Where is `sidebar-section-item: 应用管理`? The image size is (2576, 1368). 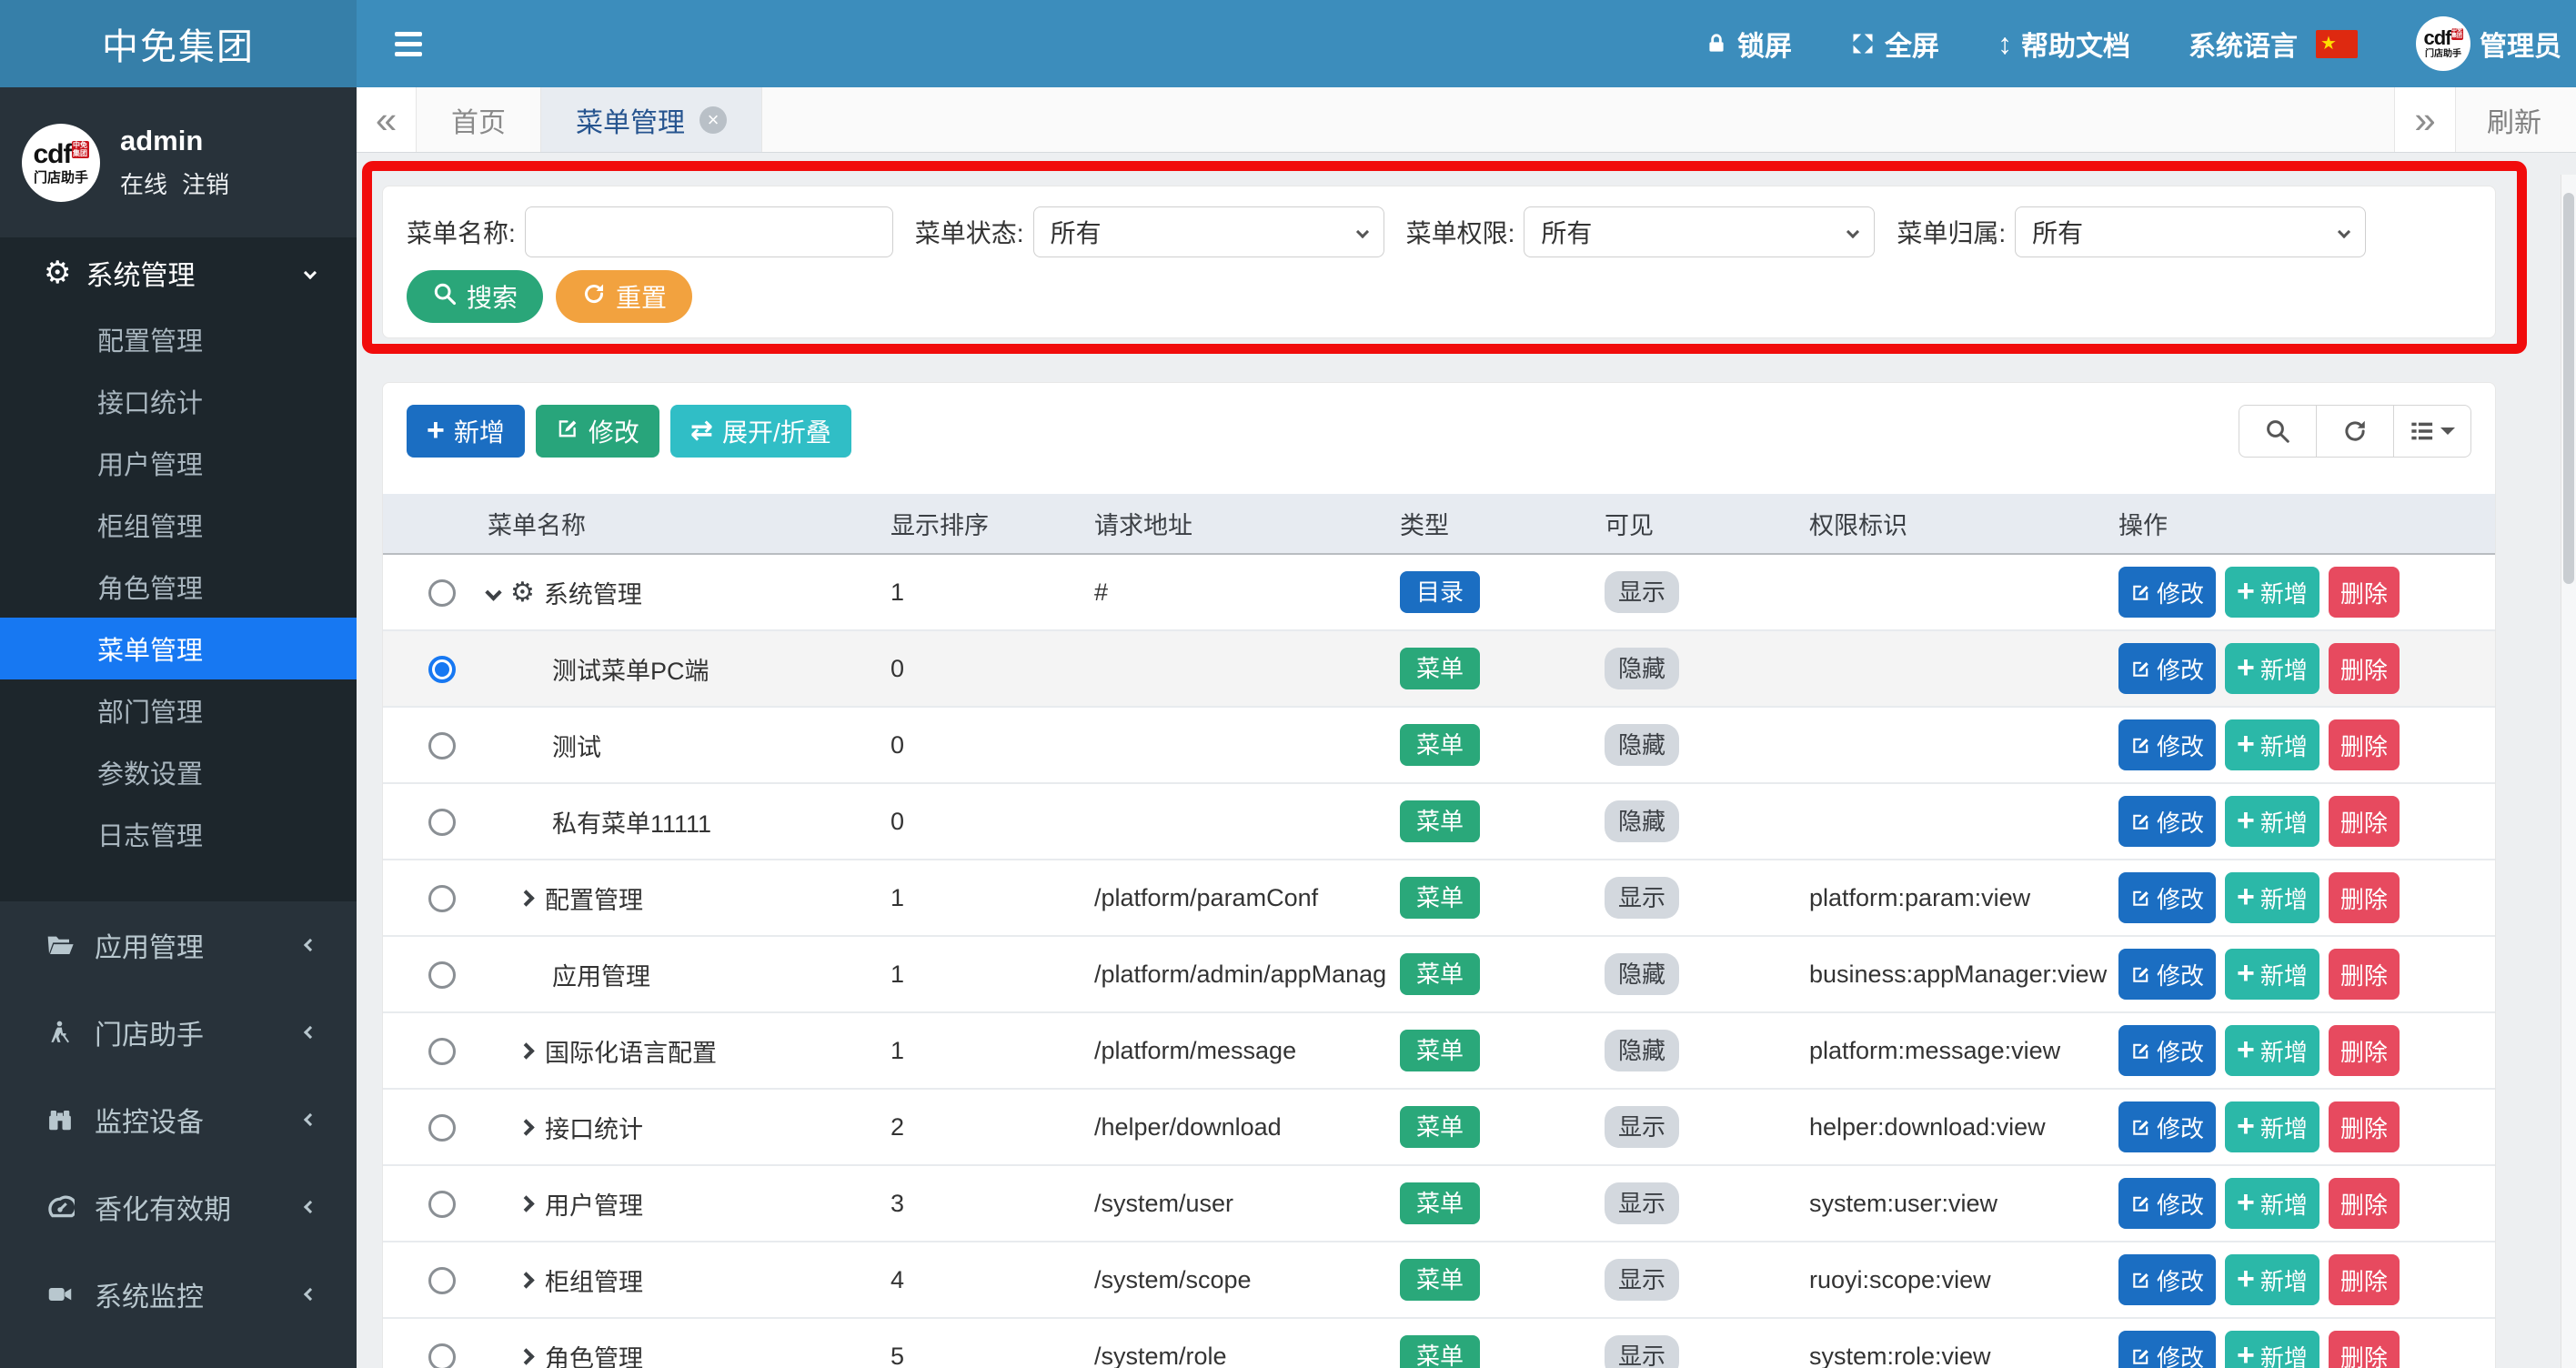 sidebar-section-item: 应用管理 is located at coordinates (178, 945).